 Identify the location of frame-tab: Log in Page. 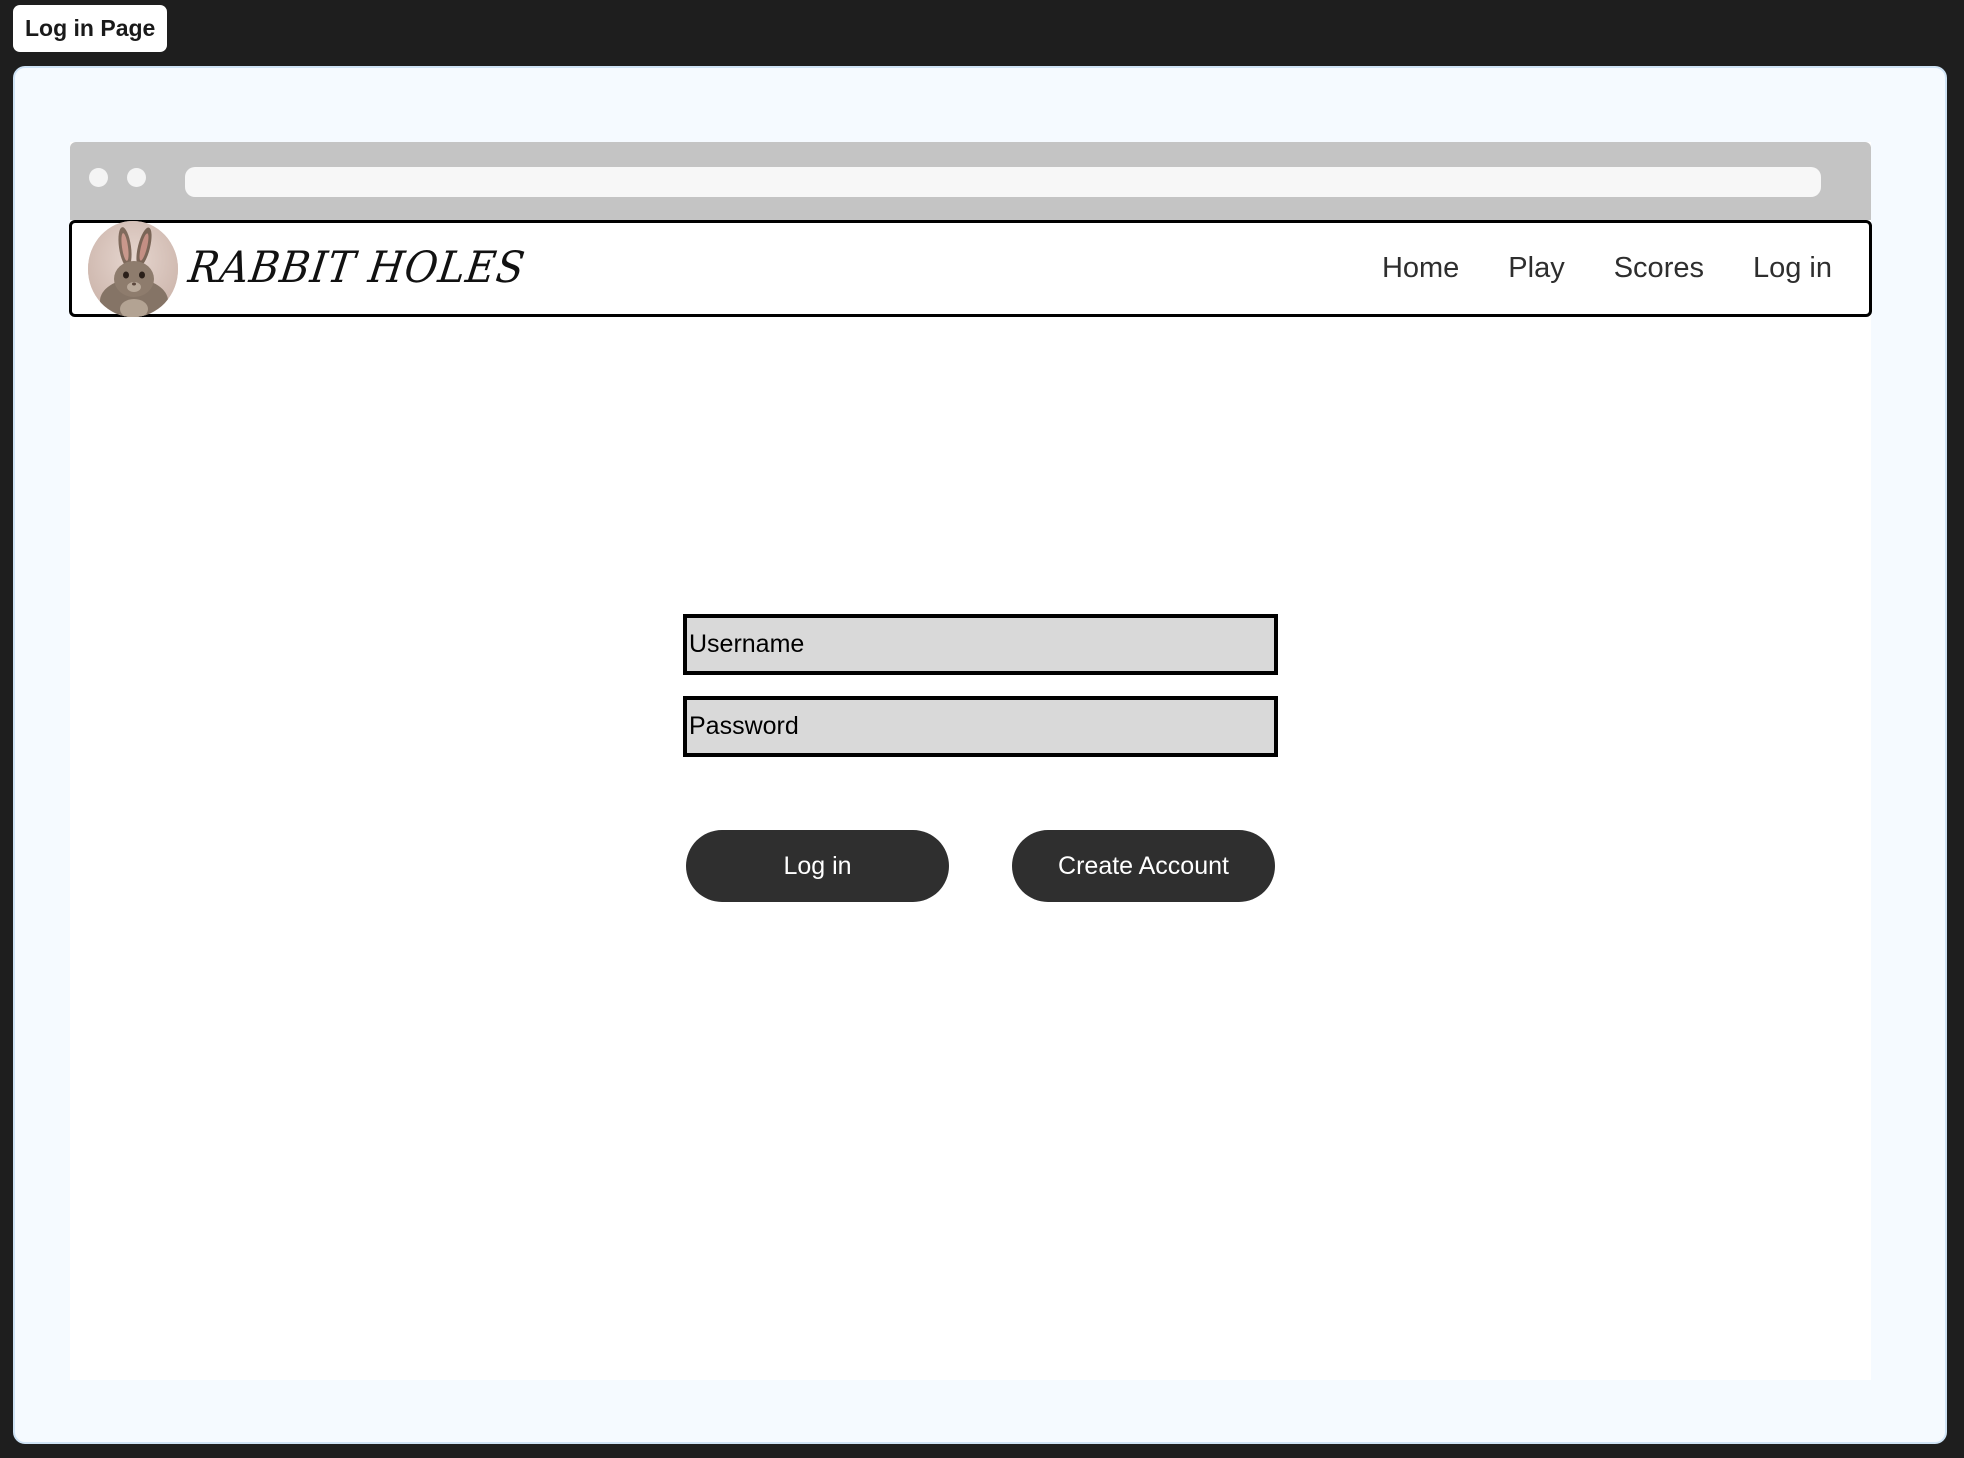
(90, 28).